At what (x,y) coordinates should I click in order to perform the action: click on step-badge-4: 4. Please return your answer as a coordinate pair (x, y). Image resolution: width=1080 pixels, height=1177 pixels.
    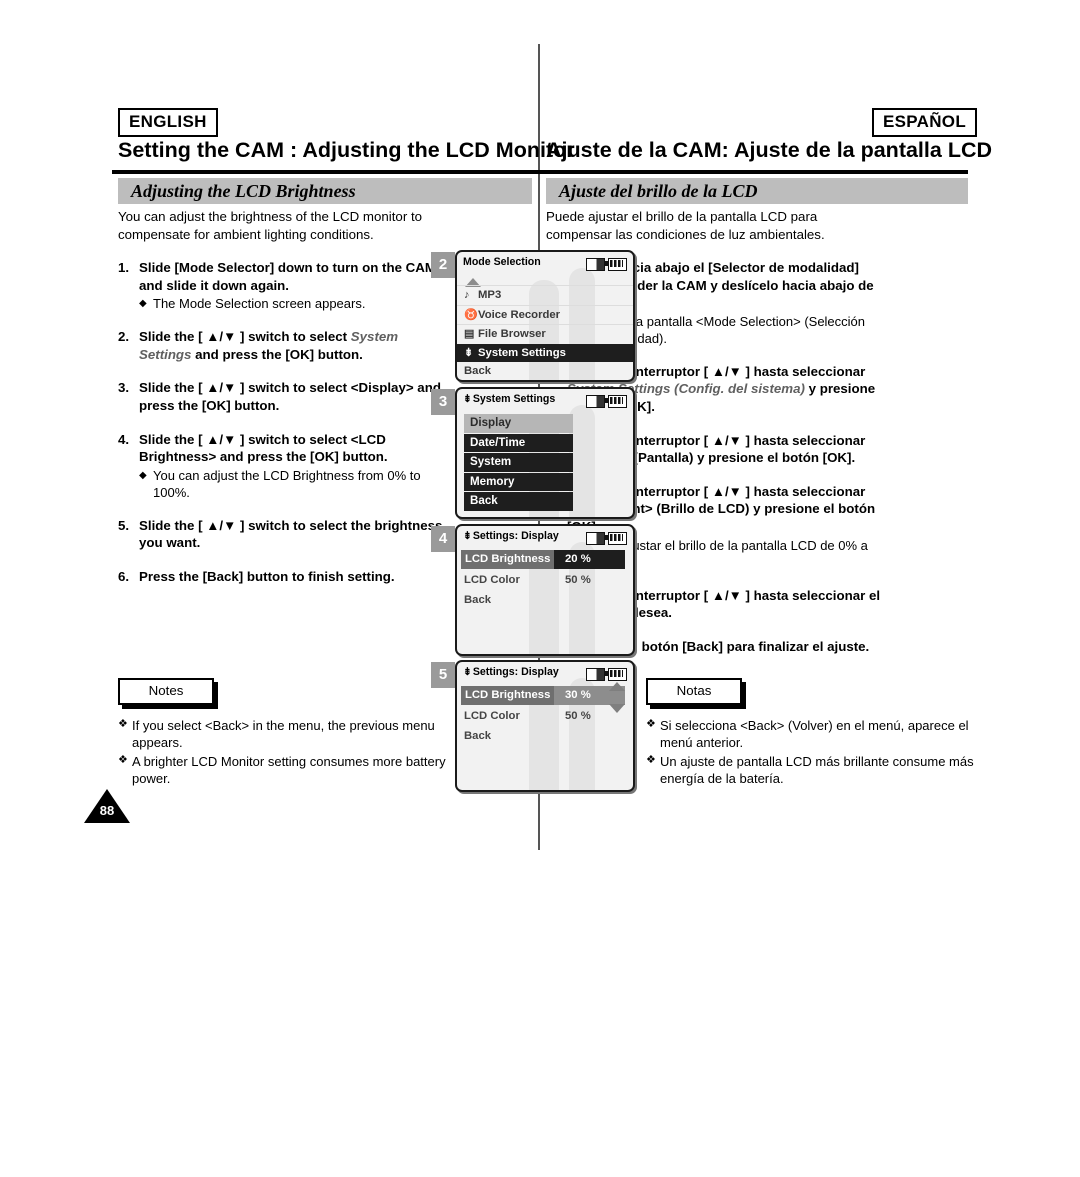
    Looking at the image, I should click on (443, 539).